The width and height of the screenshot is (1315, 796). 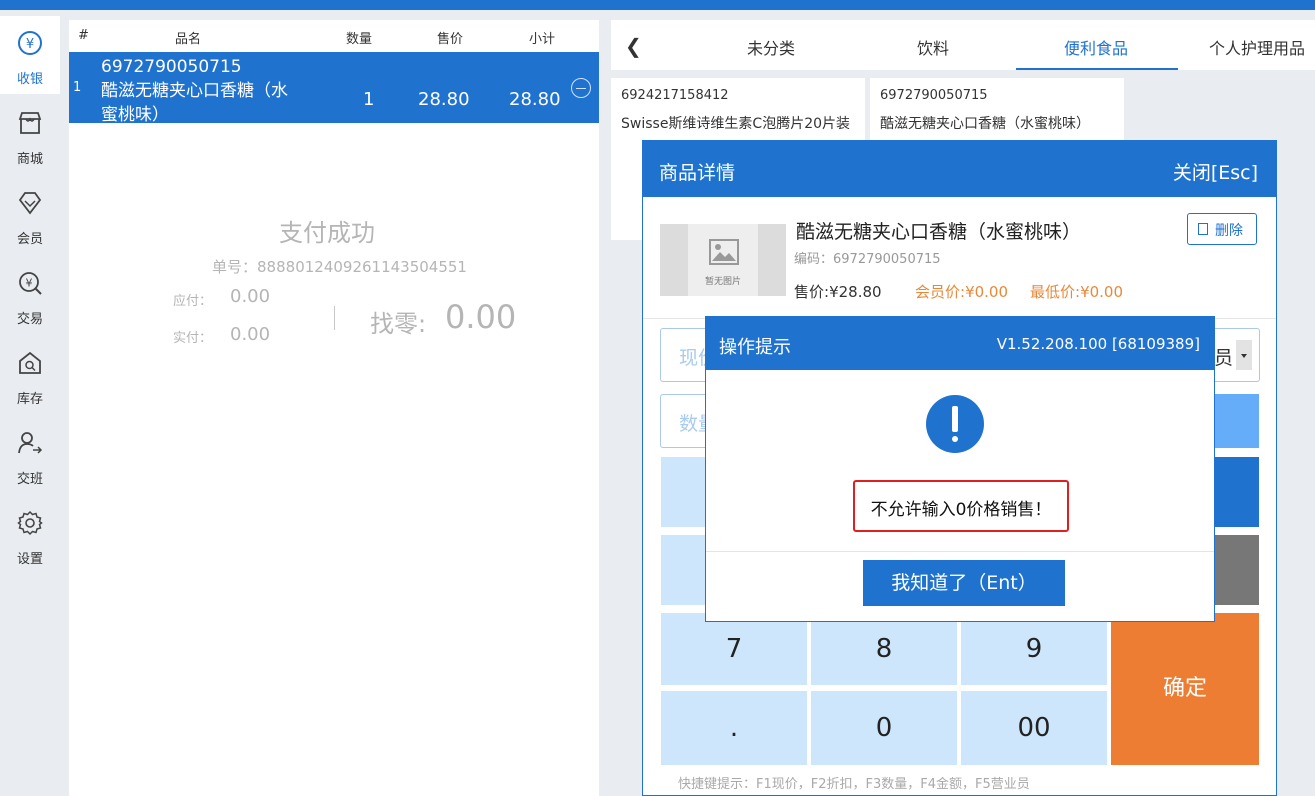 What do you see at coordinates (940, 292) in the screenshot?
I see `detail-member-label: 会员价:` at bounding box center [940, 292].